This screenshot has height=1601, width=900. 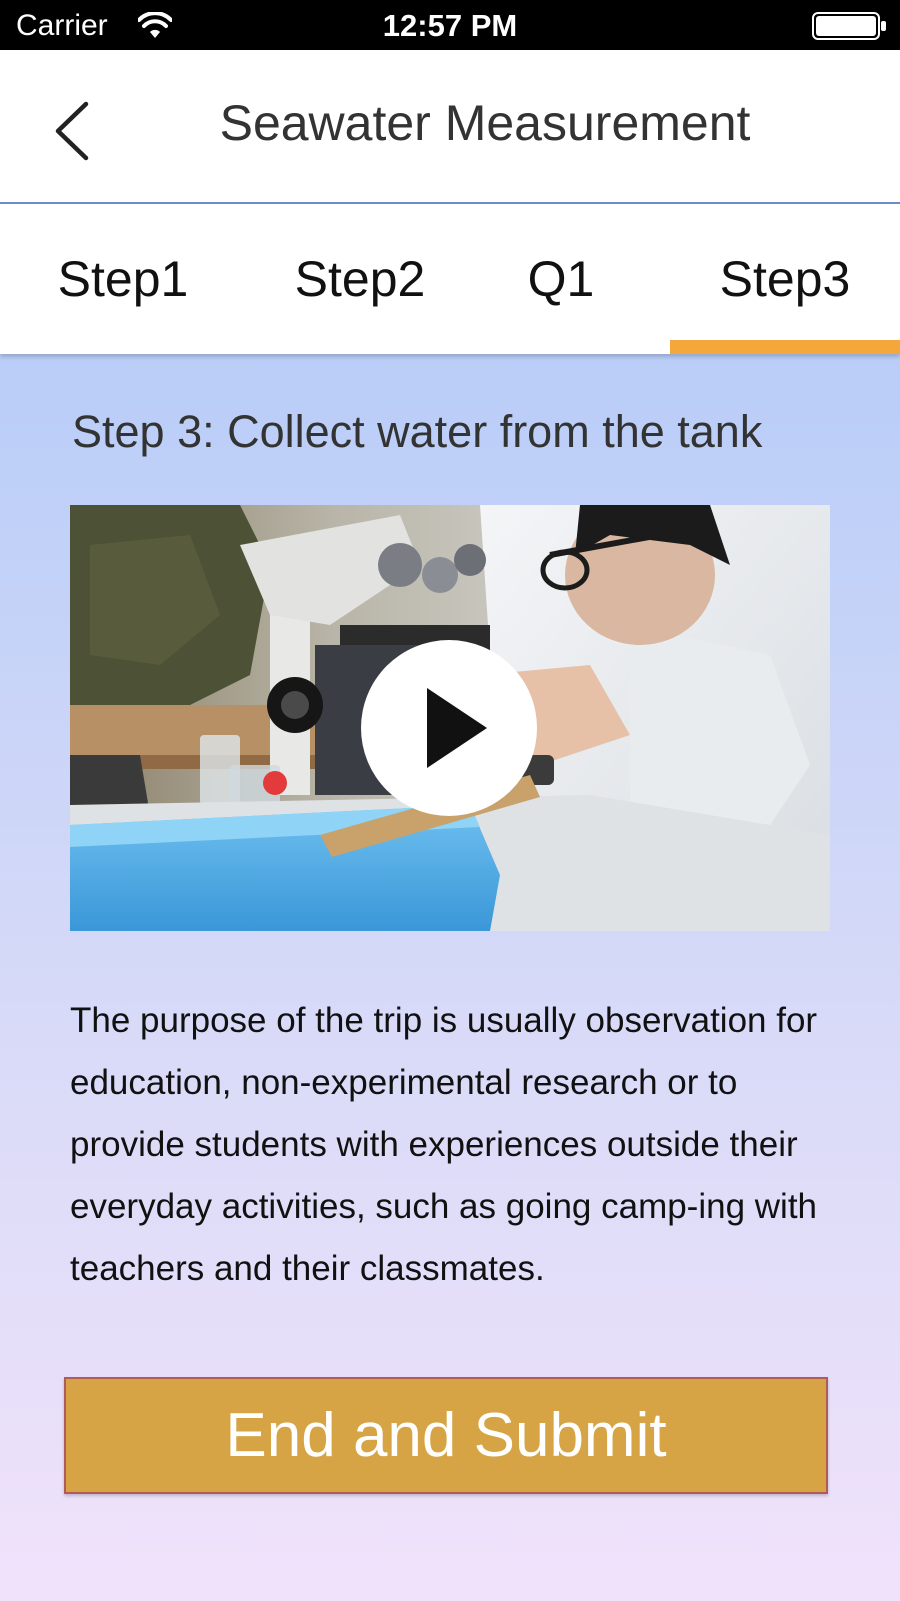 I want to click on chevron-left-icon, so click(x=72, y=131).